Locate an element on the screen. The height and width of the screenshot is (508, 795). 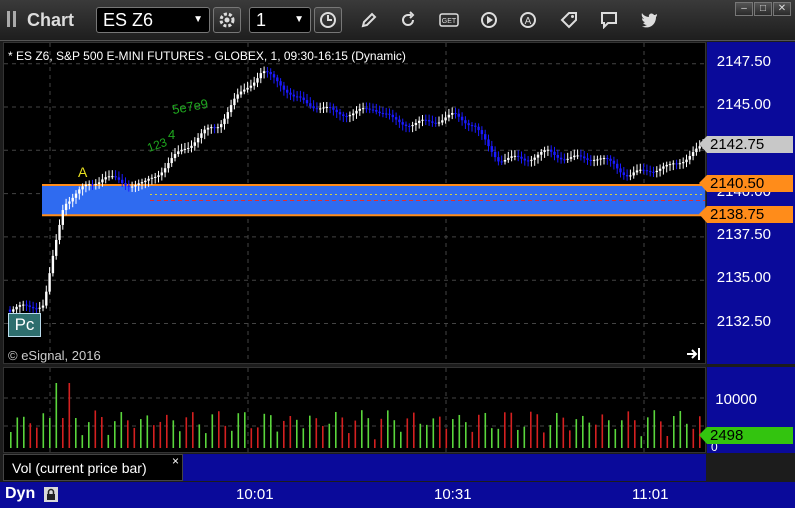
symbol-input: ES Z6 ▼ is located at coordinates (153, 20).